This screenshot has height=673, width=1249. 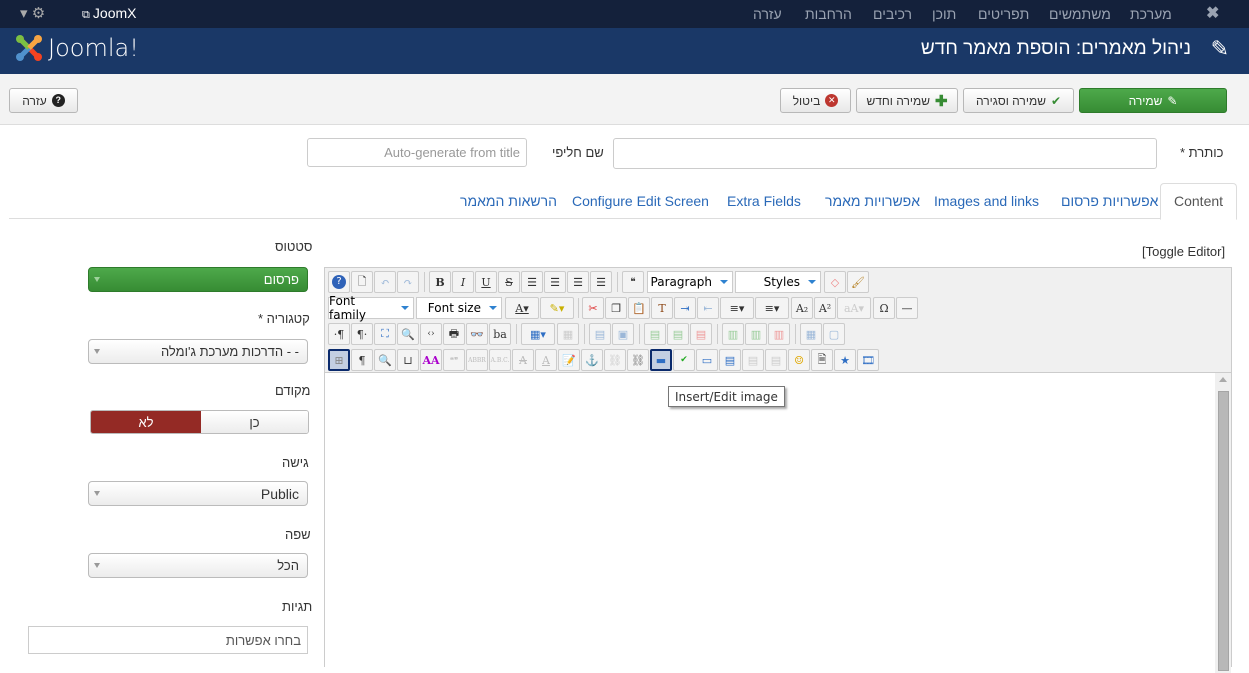 I want to click on image-manager-icon: ★, so click(x=845, y=360).